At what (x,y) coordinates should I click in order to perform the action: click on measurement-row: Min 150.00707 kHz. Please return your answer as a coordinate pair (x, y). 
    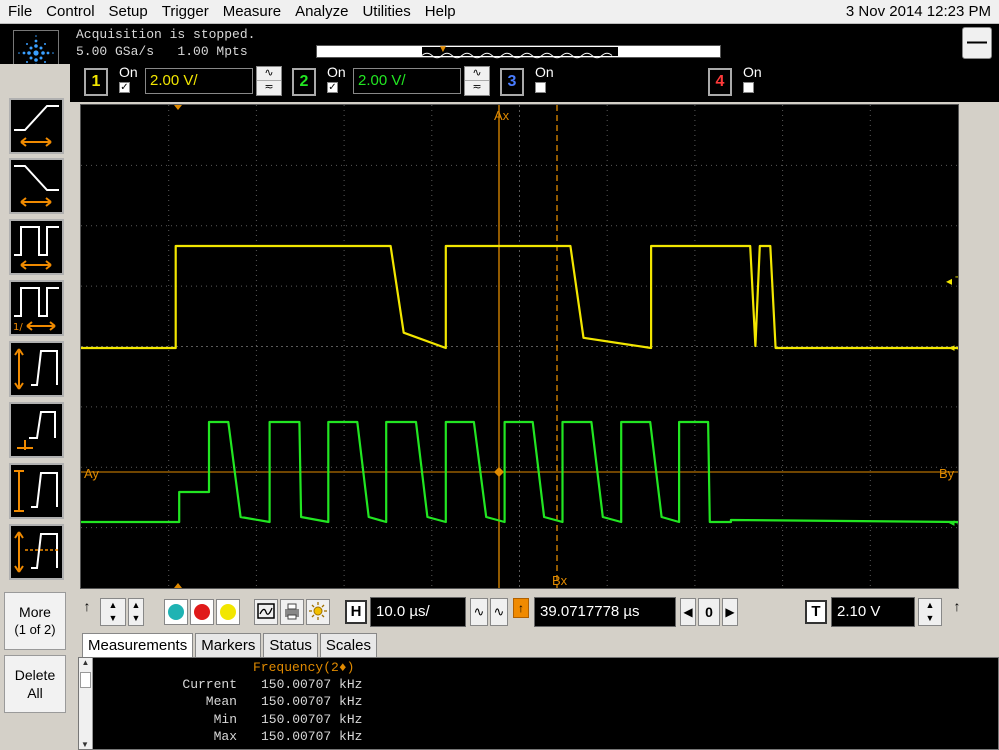
    Looking at the image, I should click on (267, 719).